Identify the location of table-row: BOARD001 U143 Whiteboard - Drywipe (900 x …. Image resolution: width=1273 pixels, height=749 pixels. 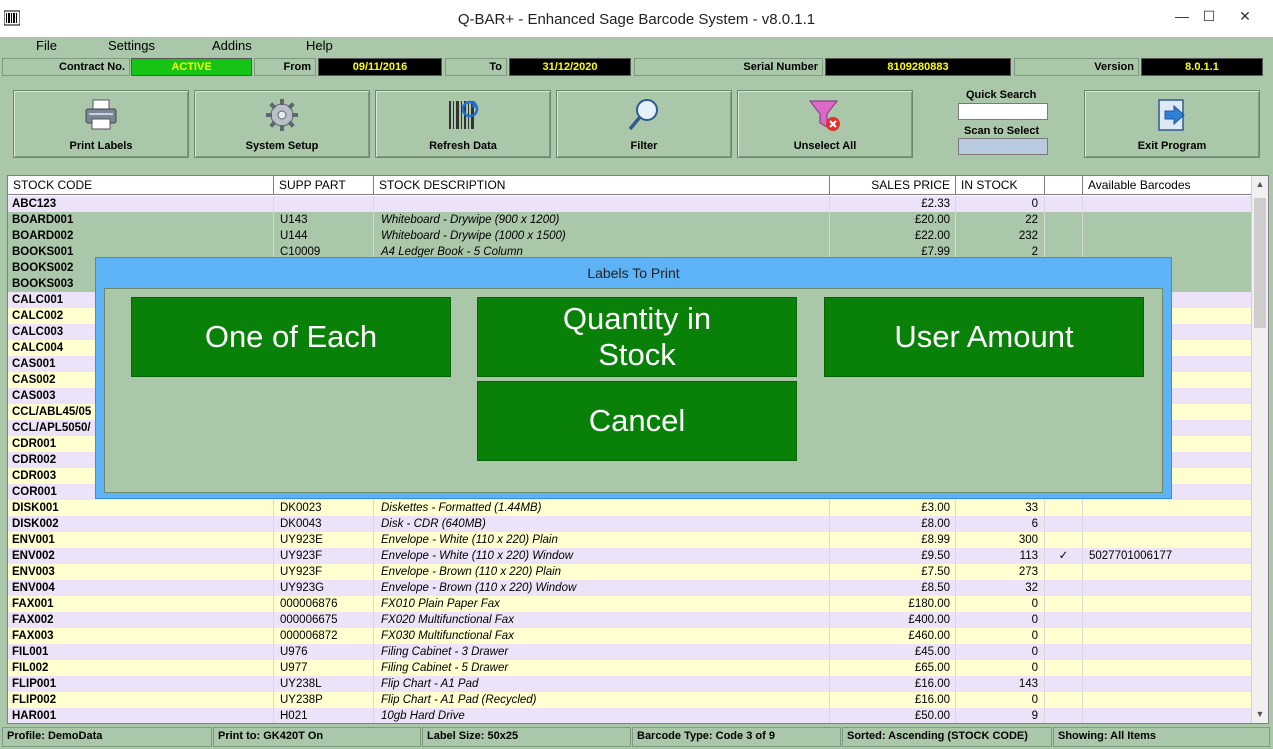
(630, 220).